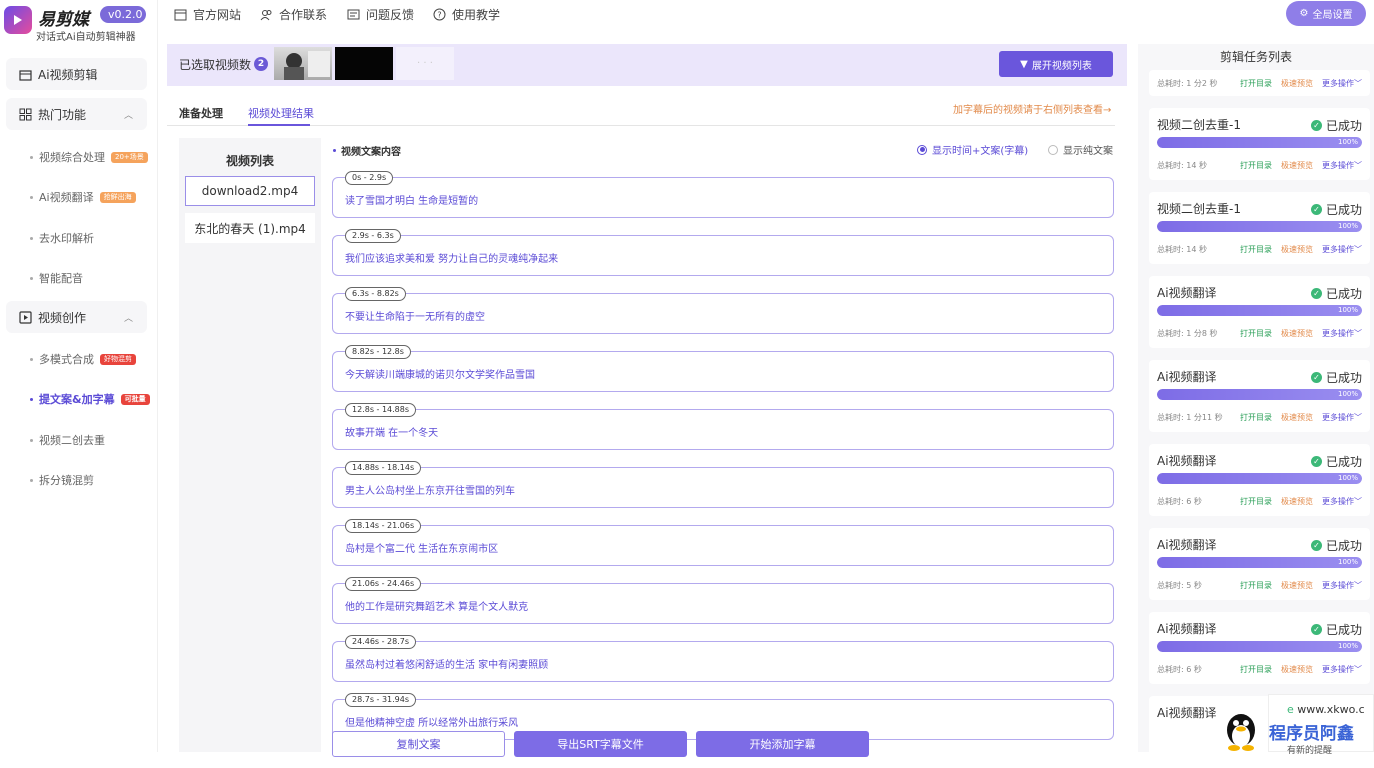  What do you see at coordinates (1326, 13) in the screenshot?
I see `global-settings-button: ⚙ 全局设置` at bounding box center [1326, 13].